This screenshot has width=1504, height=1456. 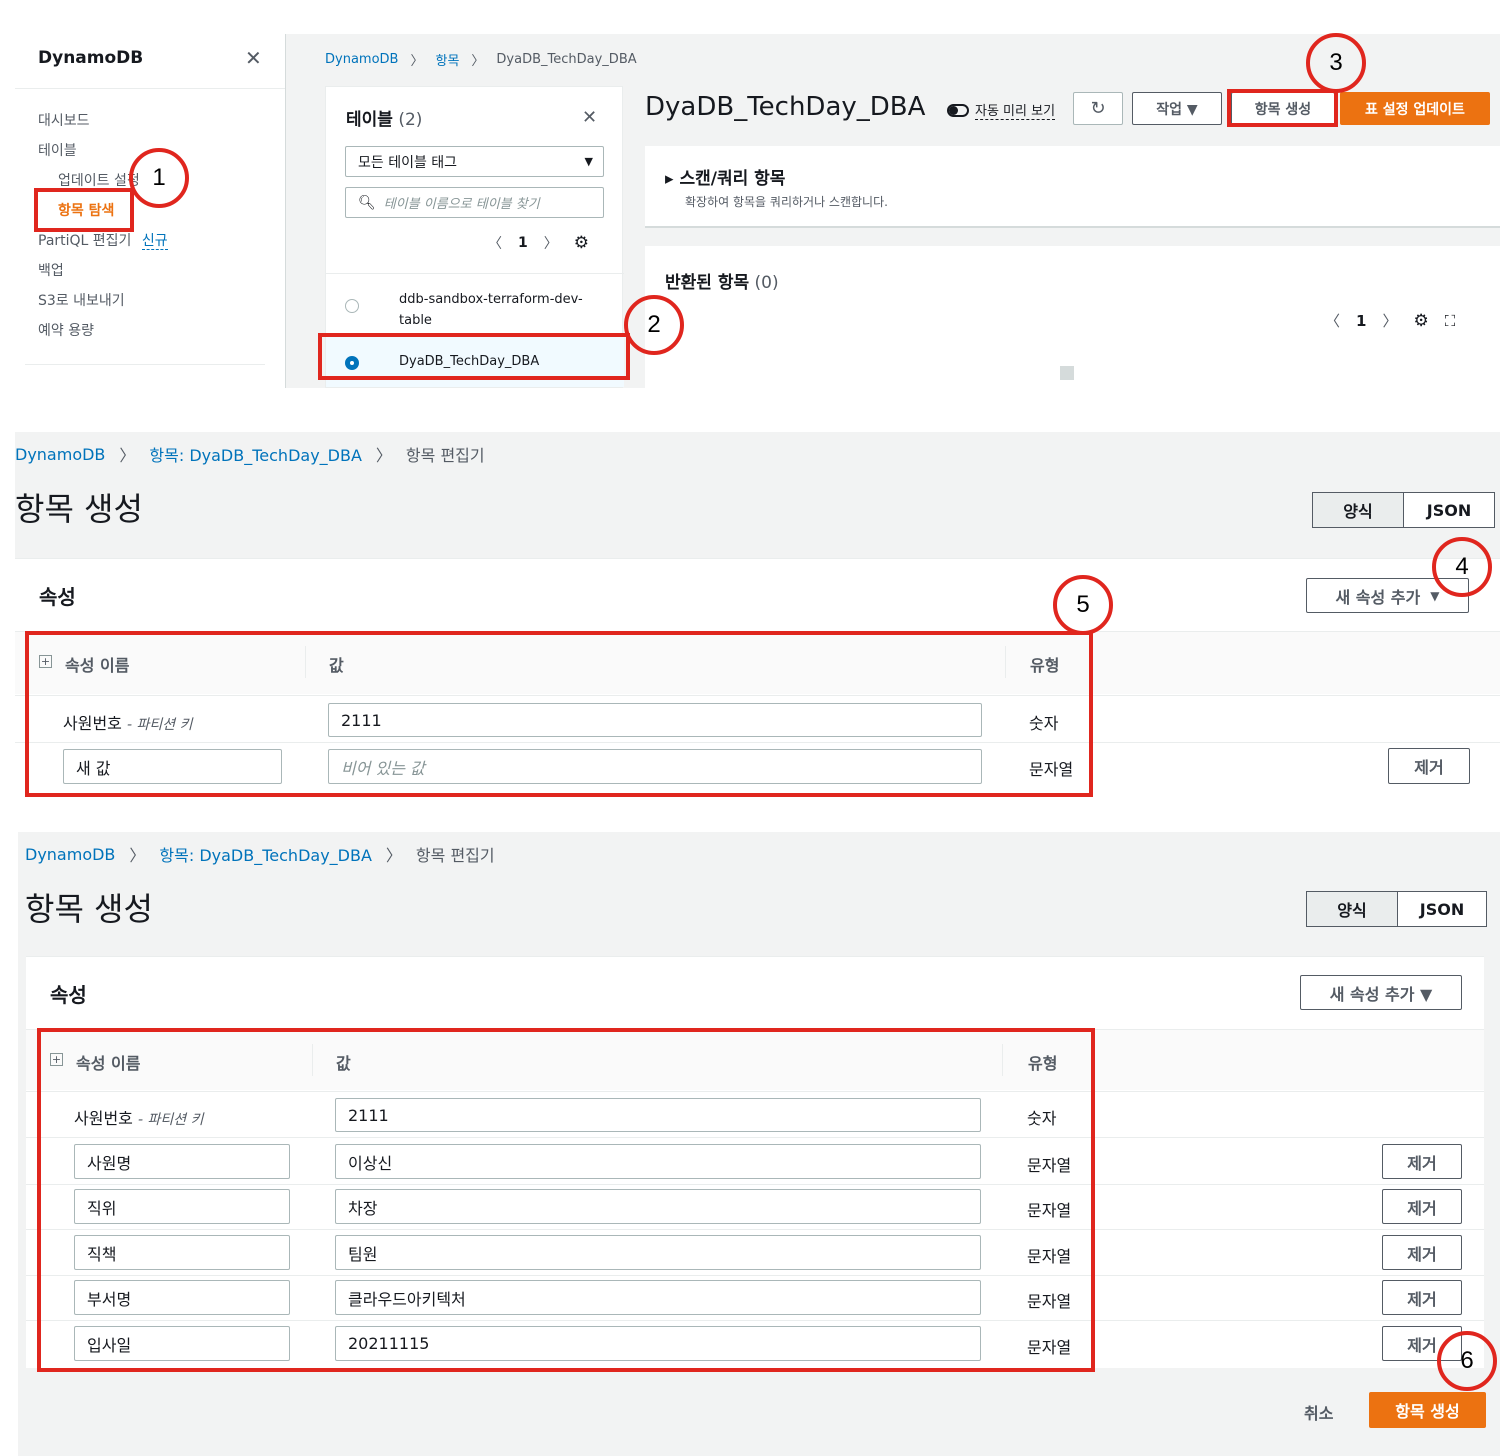 What do you see at coordinates (1318, 1412) in the screenshot?
I see `cancel-button: 취소` at bounding box center [1318, 1412].